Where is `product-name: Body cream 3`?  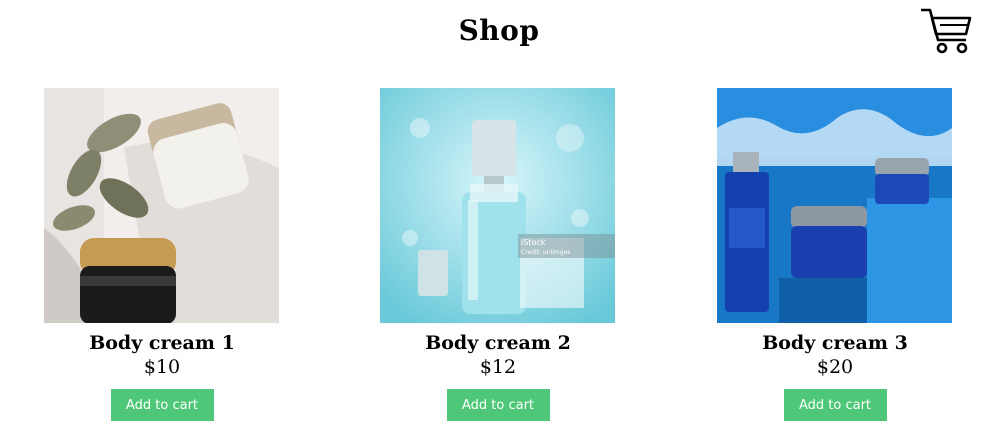 product-name: Body cream 3 is located at coordinates (835, 343).